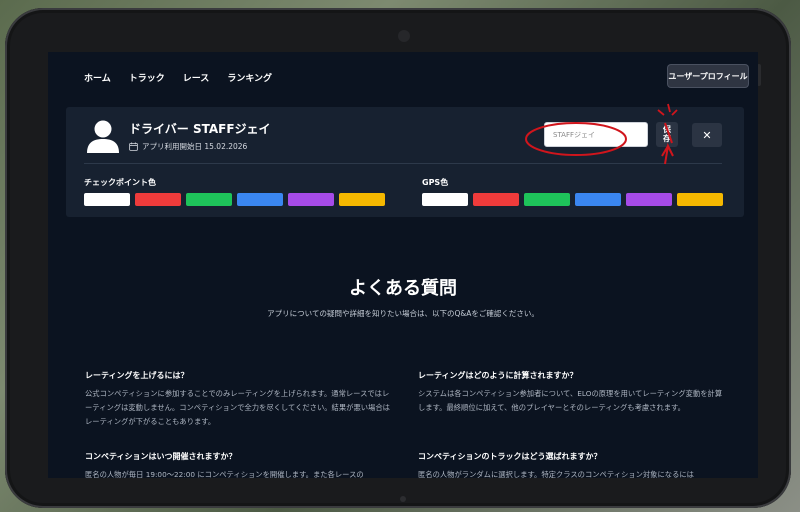 Image resolution: width=800 pixels, height=512 pixels. Describe the element at coordinates (498, 375) in the screenshot. I see `faq-question-2: レーティングはどのように計算されますか？` at that location.